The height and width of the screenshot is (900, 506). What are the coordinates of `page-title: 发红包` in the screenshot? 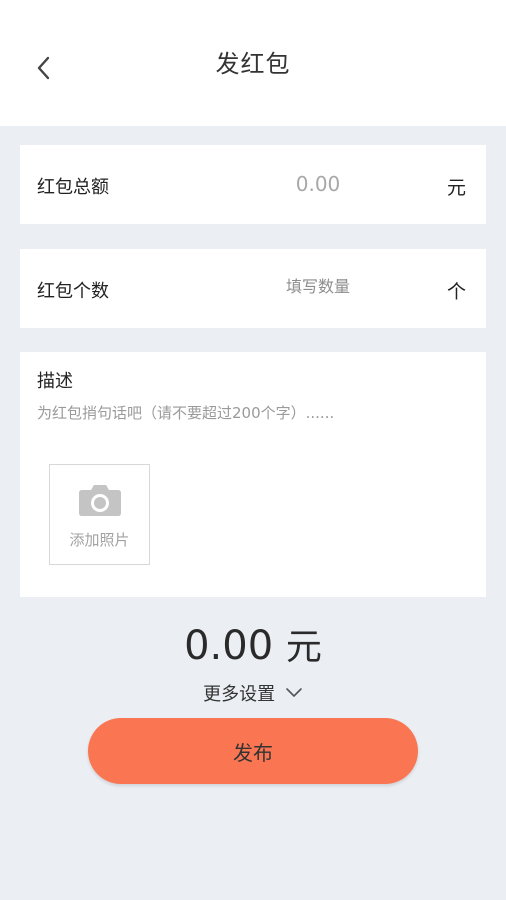 It's located at (253, 64).